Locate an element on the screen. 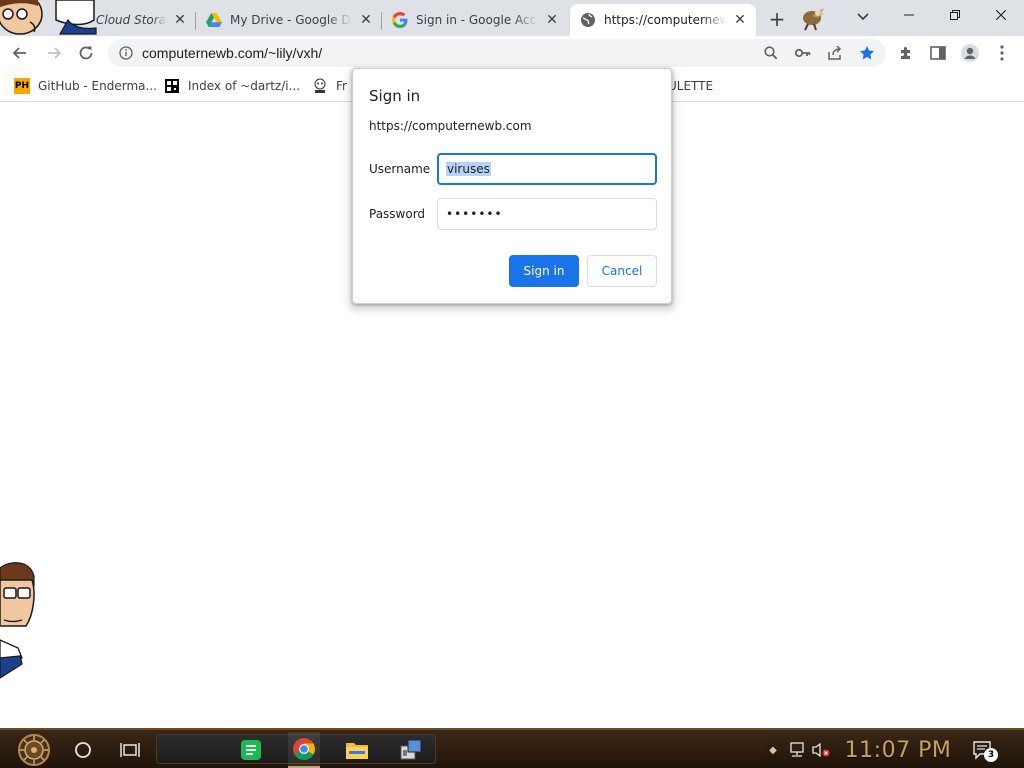  dialog-origin: https://computernewb.com is located at coordinates (450, 126).